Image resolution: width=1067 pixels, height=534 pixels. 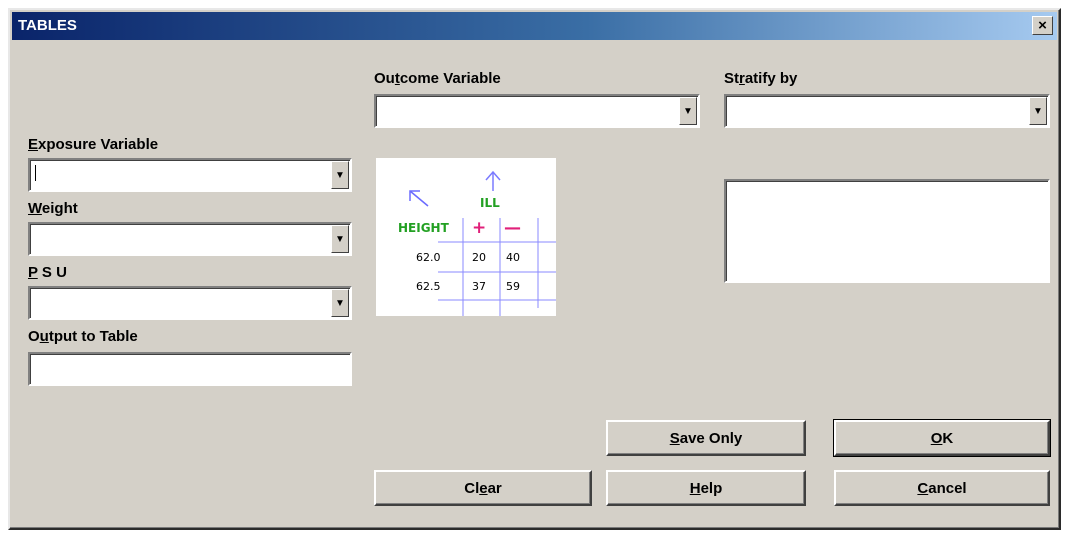 I want to click on exposure-label-accel: E, so click(x=33, y=144).